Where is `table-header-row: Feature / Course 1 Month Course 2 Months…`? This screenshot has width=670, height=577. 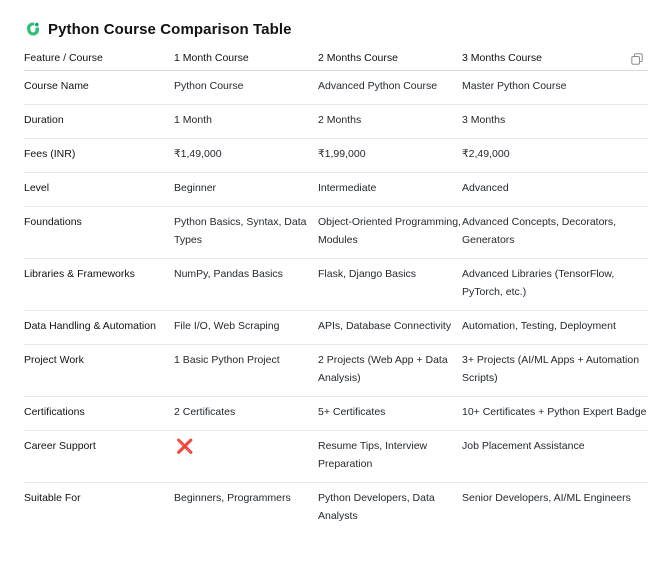 table-header-row: Feature / Course 1 Month Course 2 Months… is located at coordinates (336, 57).